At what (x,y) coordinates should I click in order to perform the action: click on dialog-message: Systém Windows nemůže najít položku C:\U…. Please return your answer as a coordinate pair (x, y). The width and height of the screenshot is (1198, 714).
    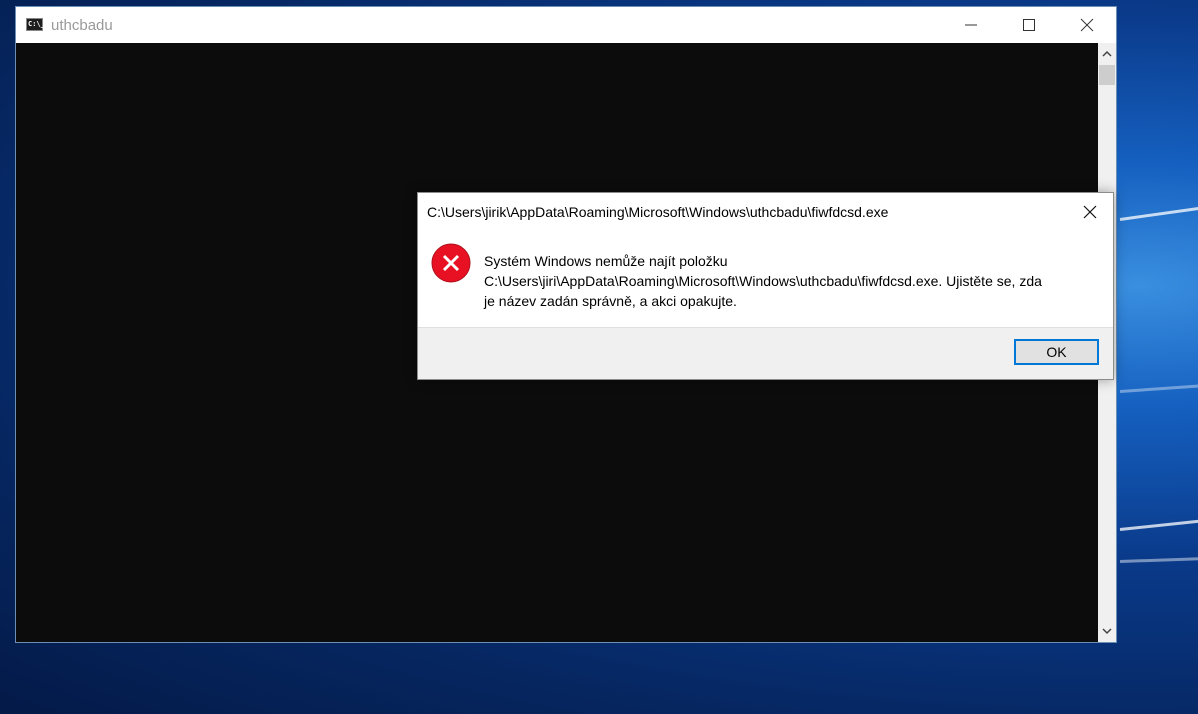
    Looking at the image, I should click on (794, 281).